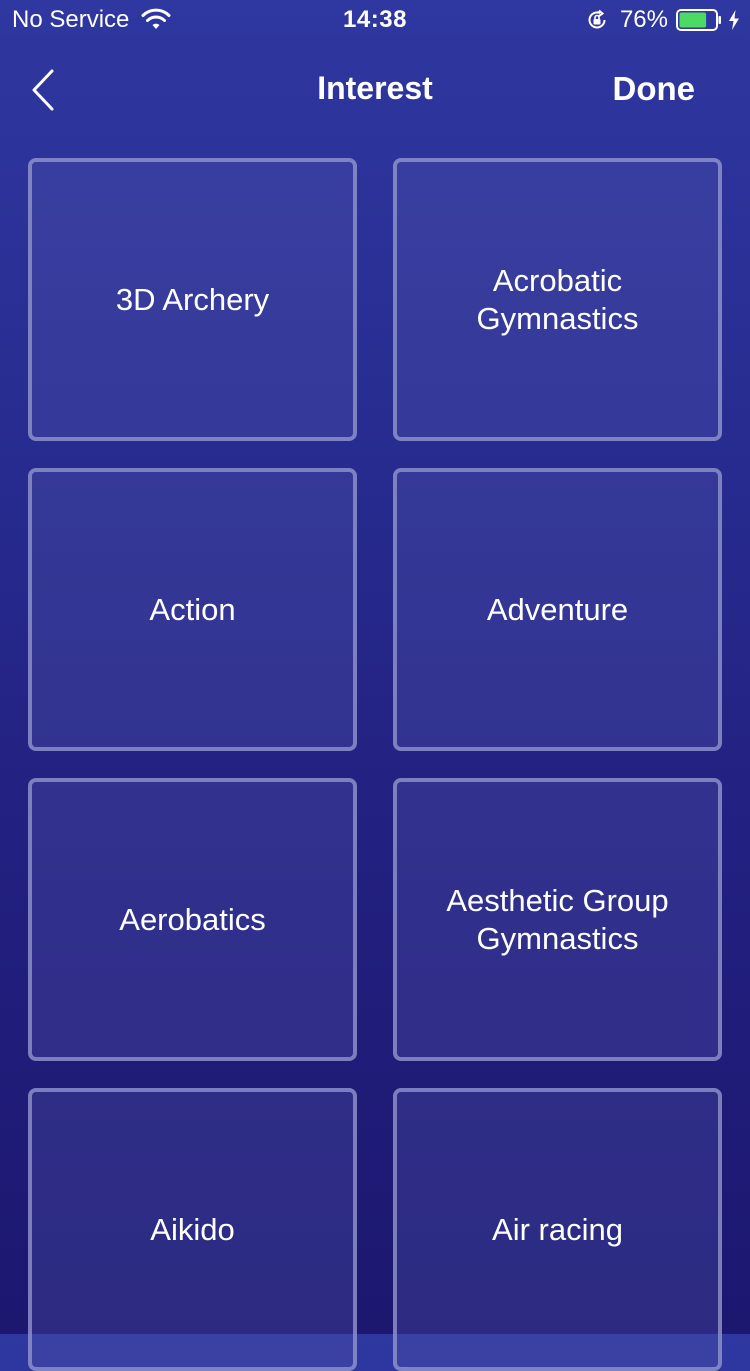 The image size is (750, 1371). Describe the element at coordinates (654, 89) in the screenshot. I see `done-button: Done` at that location.